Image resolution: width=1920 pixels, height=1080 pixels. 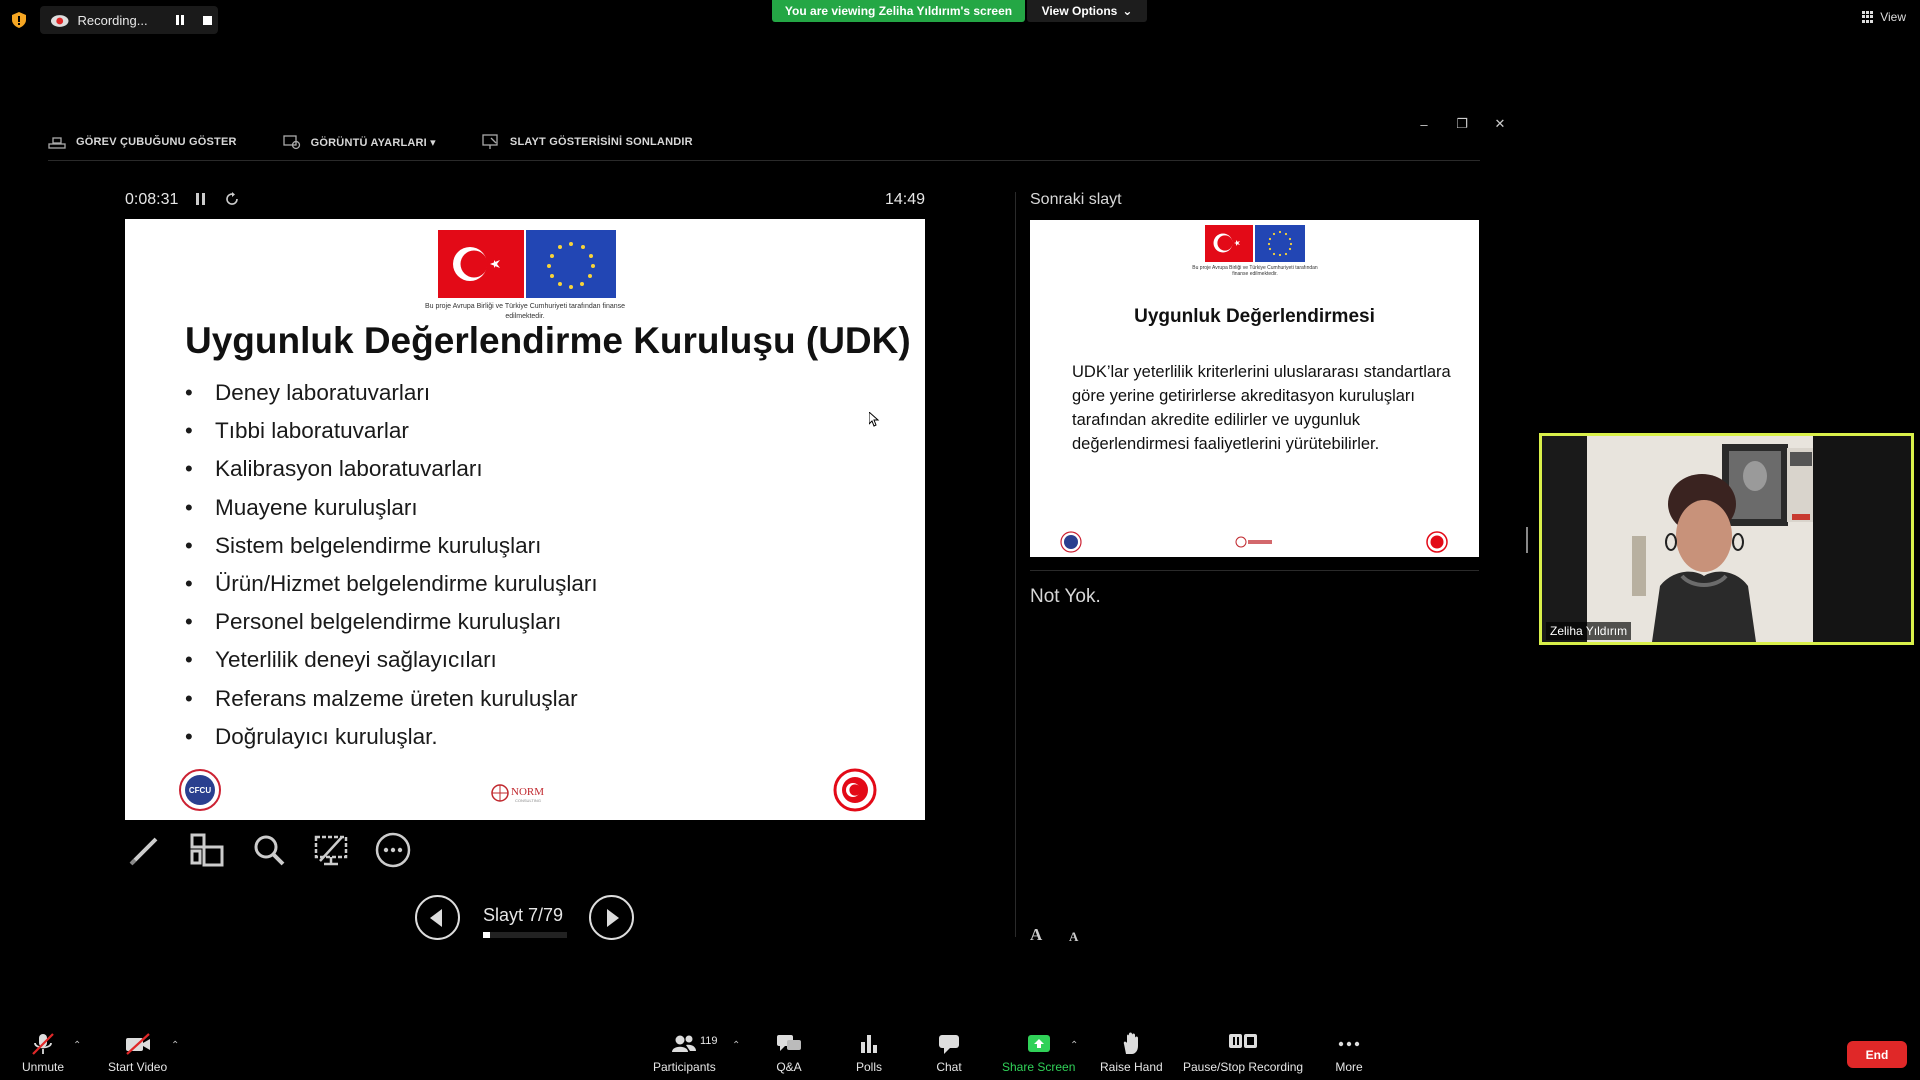 I want to click on audio-options-caret: ⌃, so click(x=77, y=1045).